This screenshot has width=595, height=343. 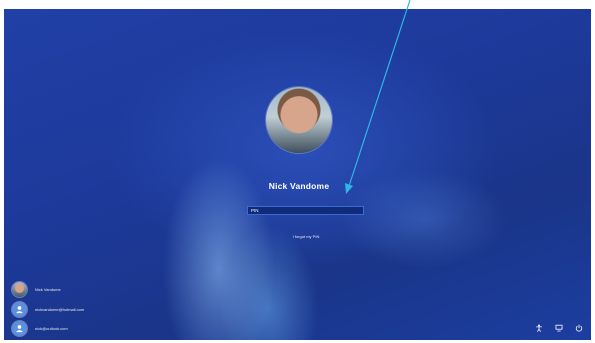 What do you see at coordinates (60, 309) in the screenshot?
I see `account-label: nickvandome@hotmail.com` at bounding box center [60, 309].